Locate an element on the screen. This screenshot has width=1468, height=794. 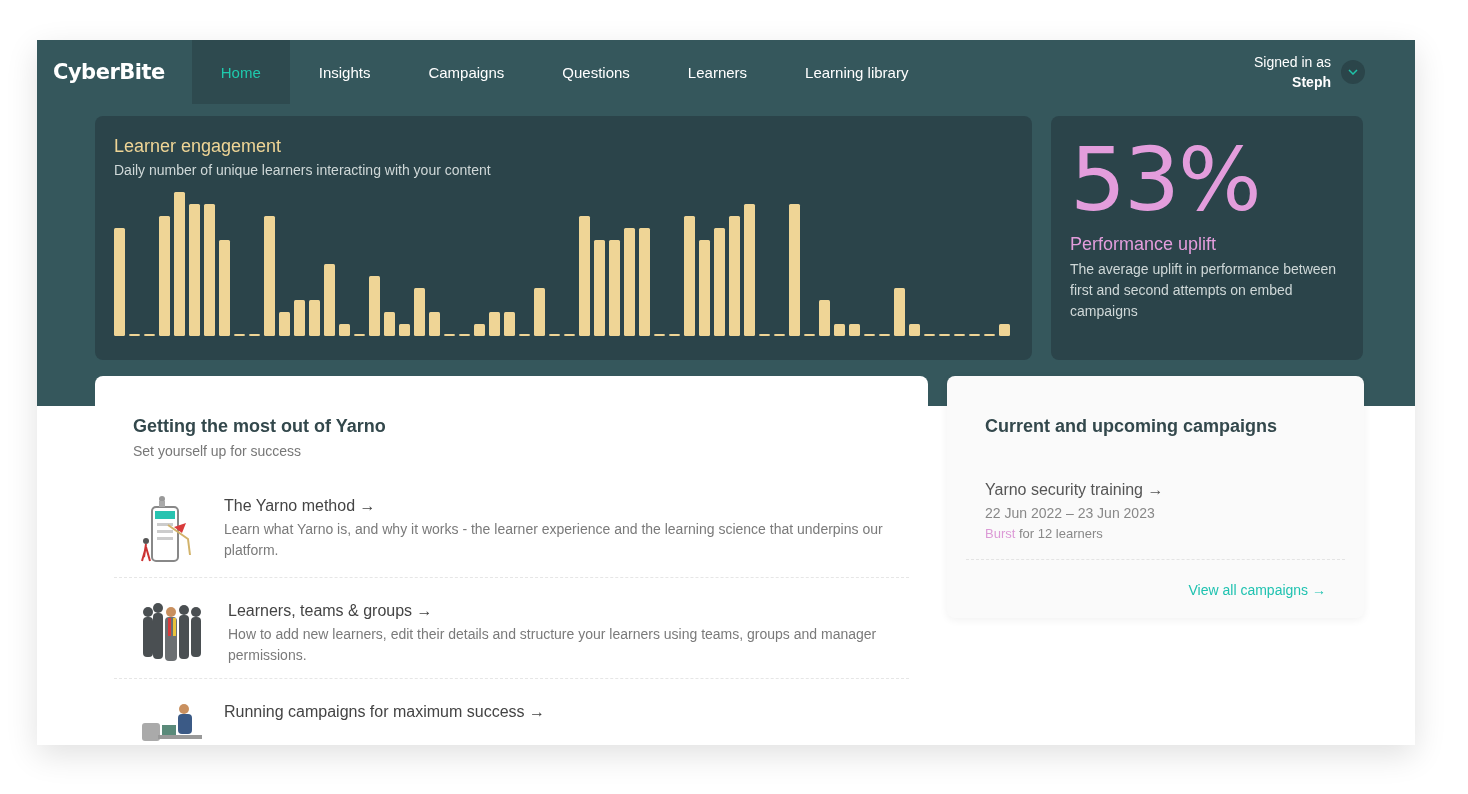
nav-tab: Questions is located at coordinates (596, 72).